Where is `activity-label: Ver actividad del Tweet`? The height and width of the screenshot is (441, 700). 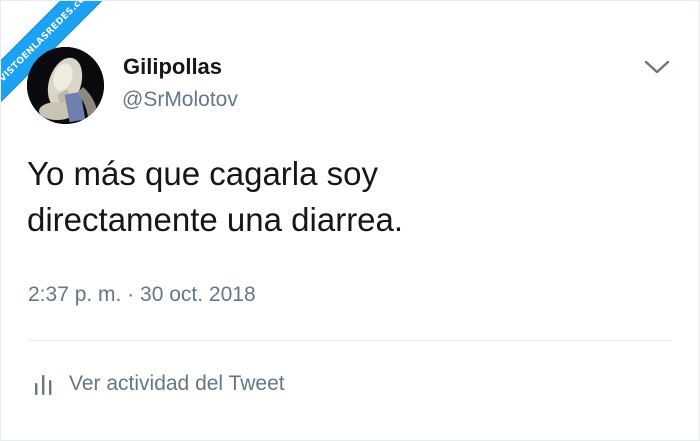
activity-label: Ver actividad del Tweet is located at coordinates (177, 383).